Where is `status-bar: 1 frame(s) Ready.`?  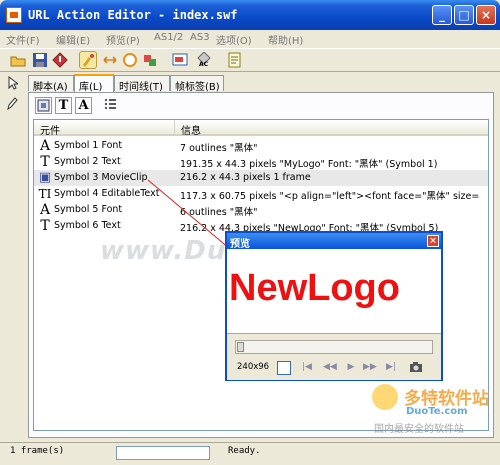 status-bar: 1 frame(s) Ready. is located at coordinates (250, 453).